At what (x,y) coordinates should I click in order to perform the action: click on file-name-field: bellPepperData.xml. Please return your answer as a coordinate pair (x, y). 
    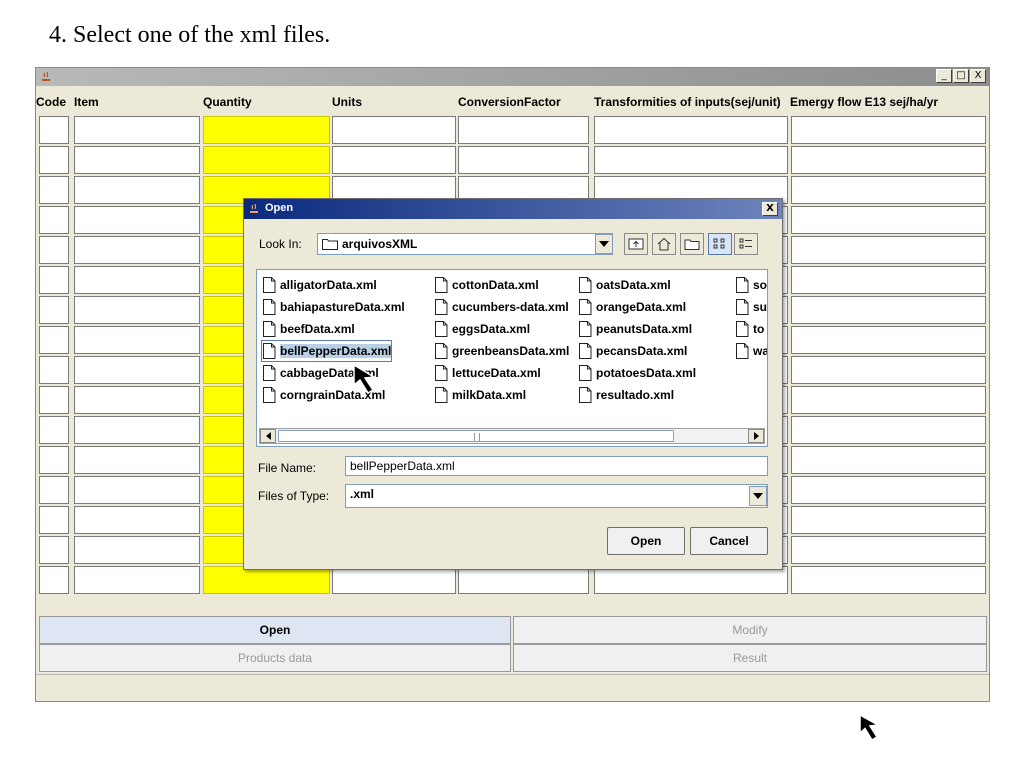
    Looking at the image, I should click on (556, 466).